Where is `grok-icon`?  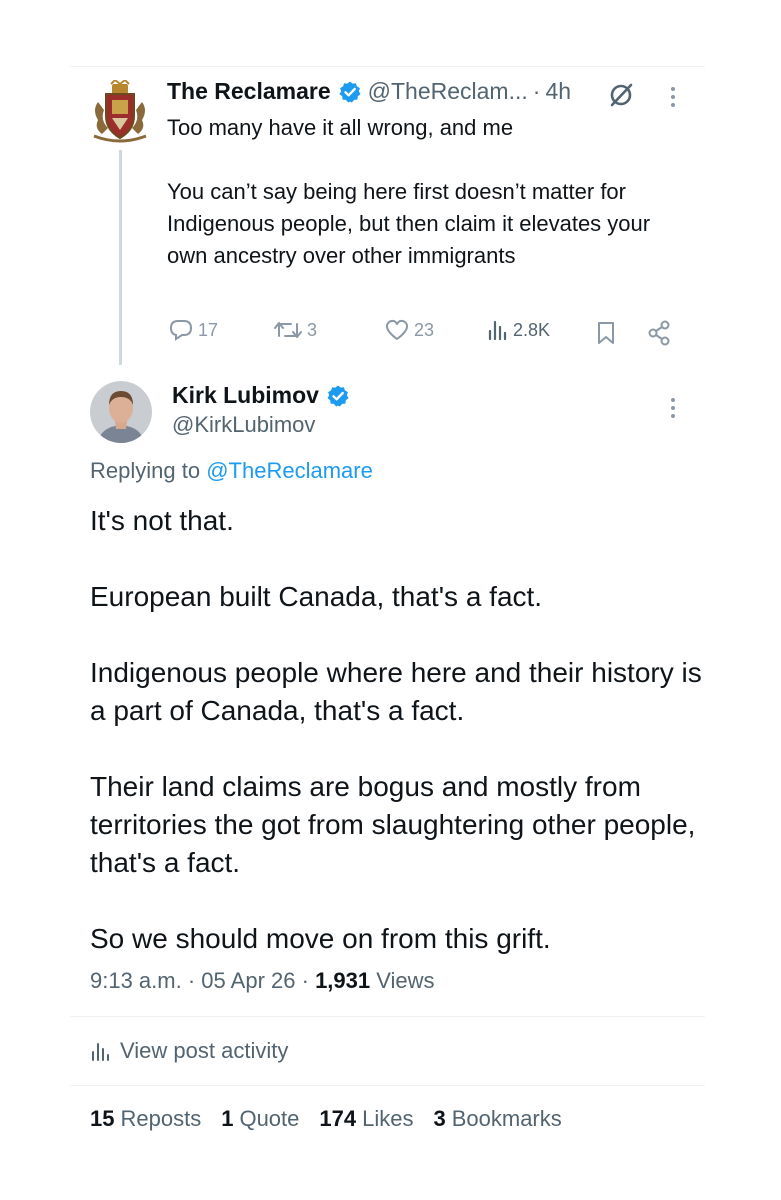 grok-icon is located at coordinates (621, 95).